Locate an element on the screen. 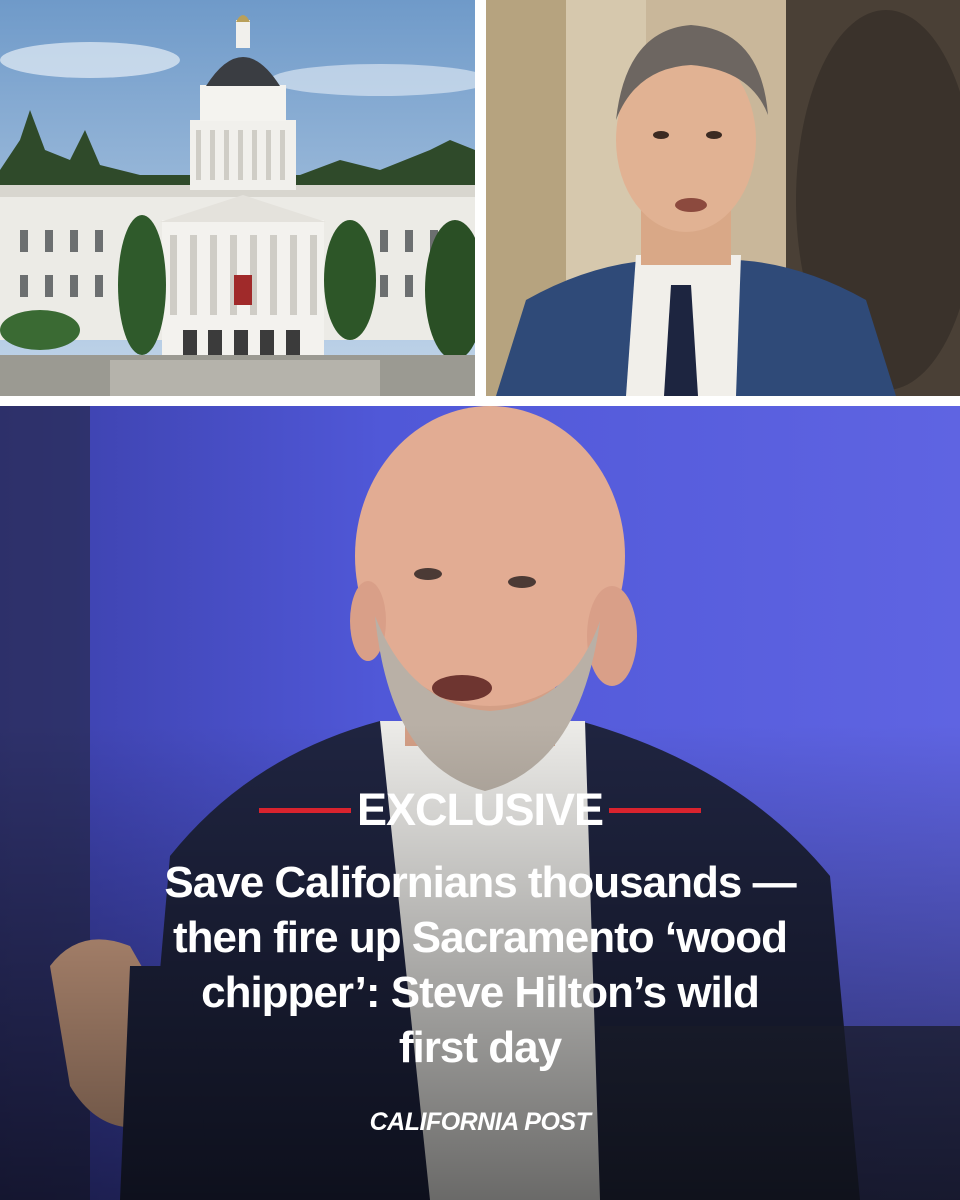 This screenshot has height=1200, width=960. kicker-label: EXCLUSIVE is located at coordinates (480, 809).